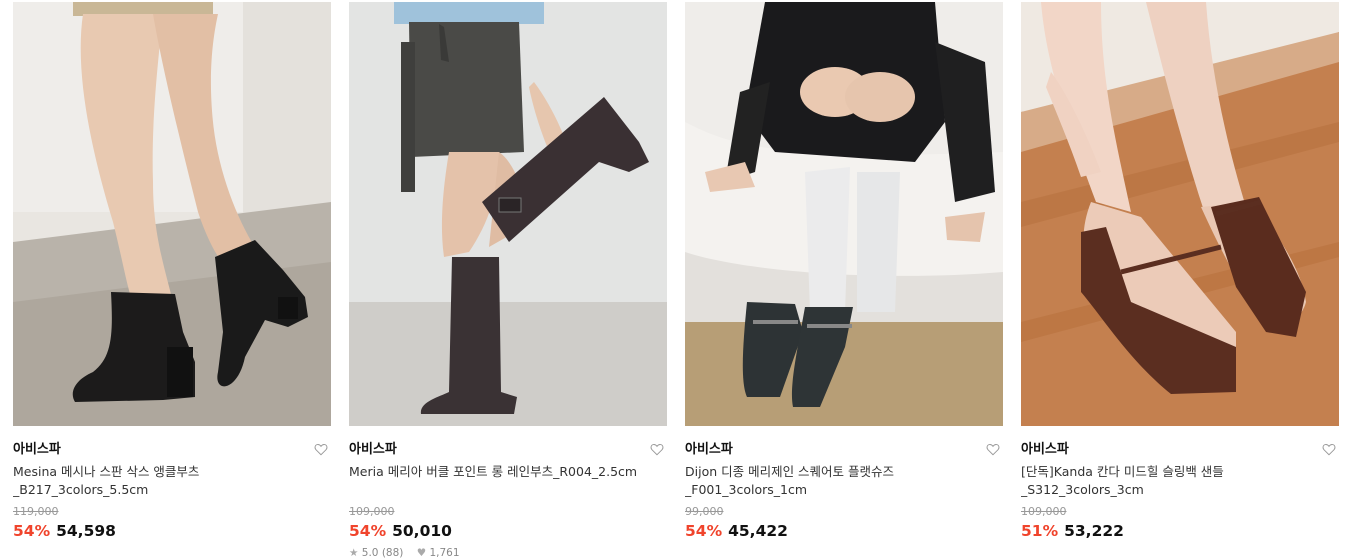 The height and width of the screenshot is (560, 1353). I want to click on product-title: Meria 메리아 버클 포인트 롱 레인부츠_R004_2.5cm, so click(499, 481).